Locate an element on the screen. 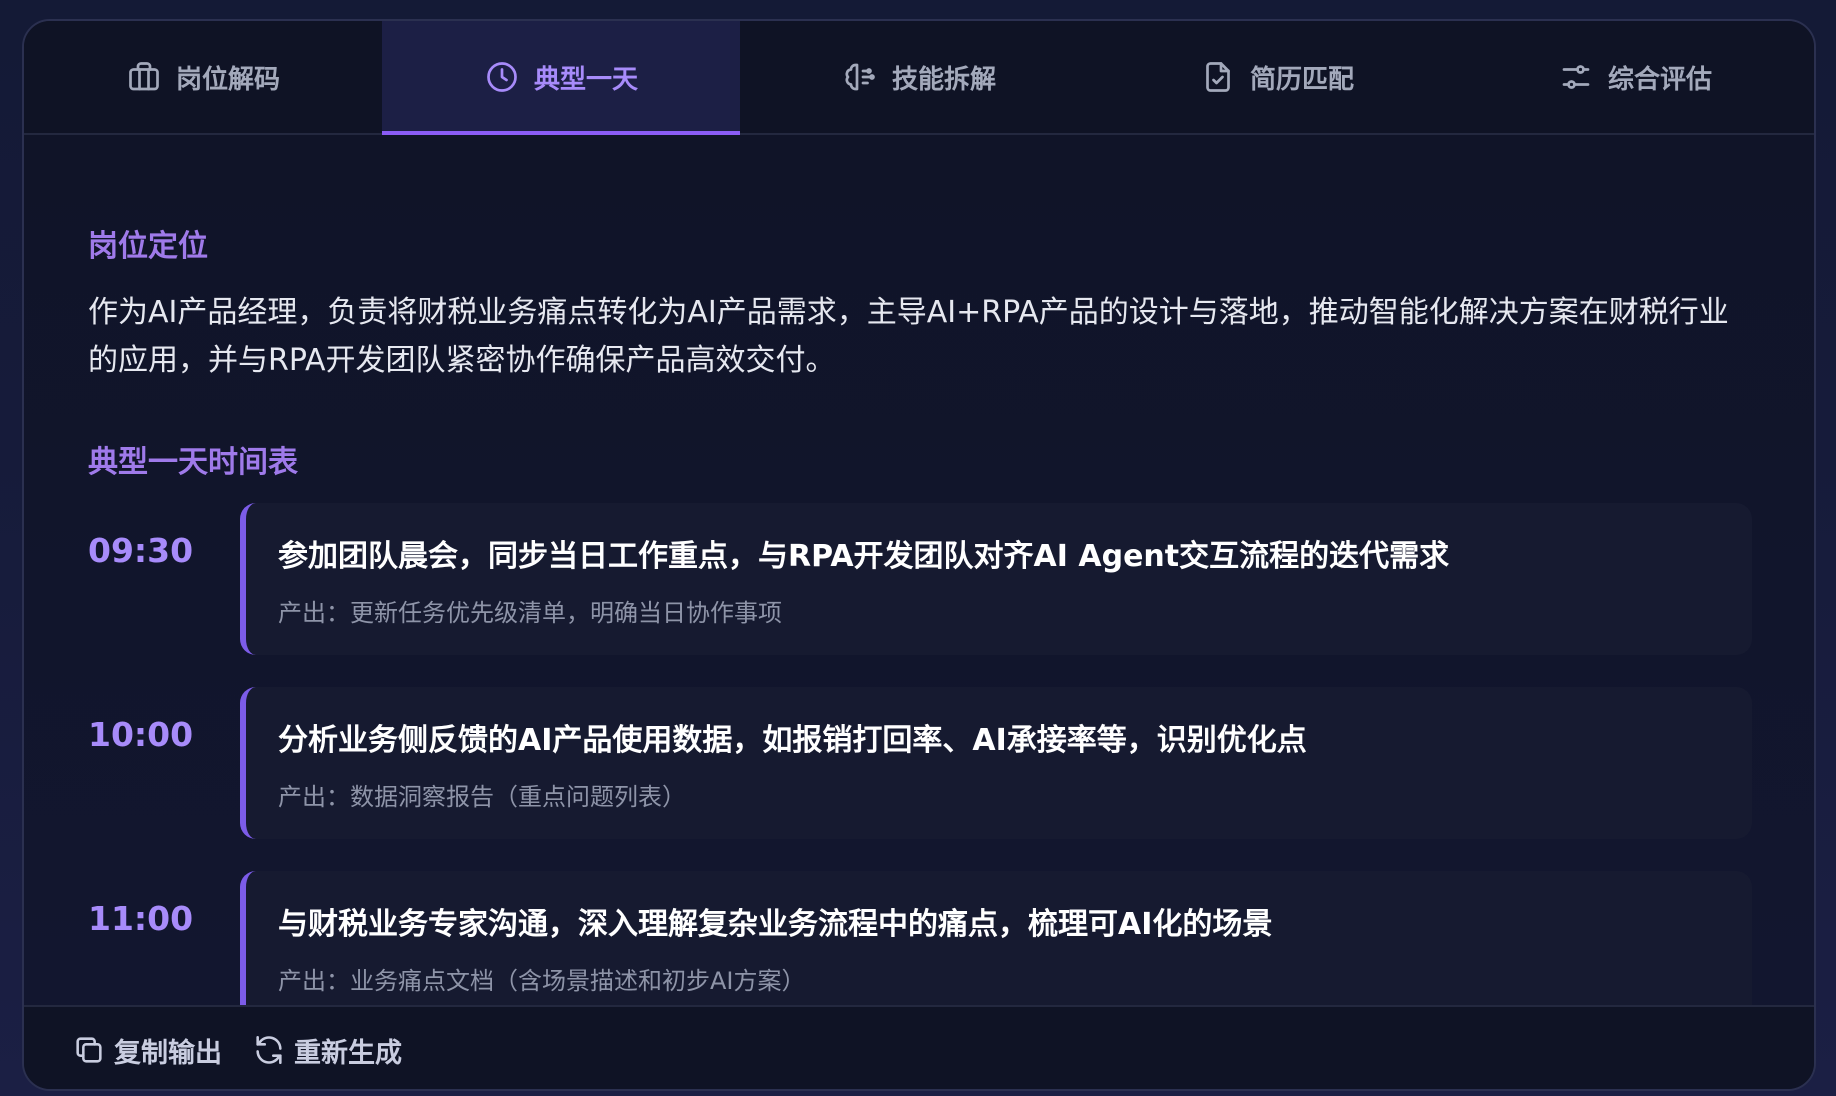  tab-label: 岗位解码 is located at coordinates (227, 79).